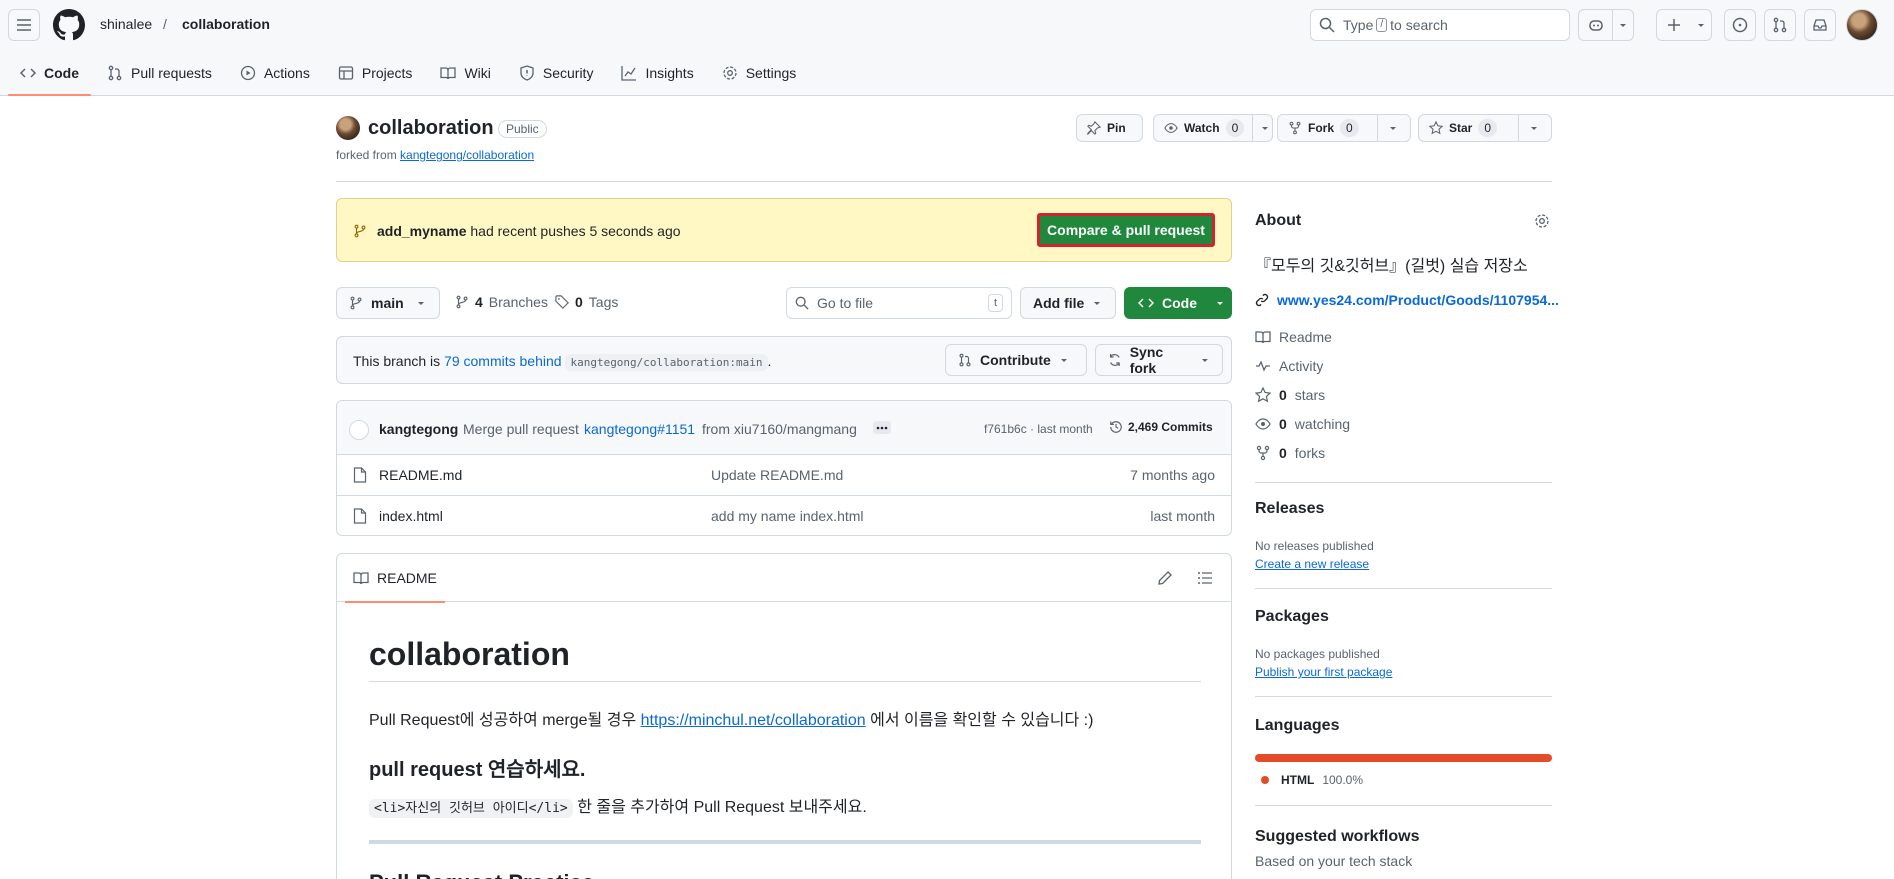  I want to click on language-html: HTML 100.0%, so click(1309, 780).